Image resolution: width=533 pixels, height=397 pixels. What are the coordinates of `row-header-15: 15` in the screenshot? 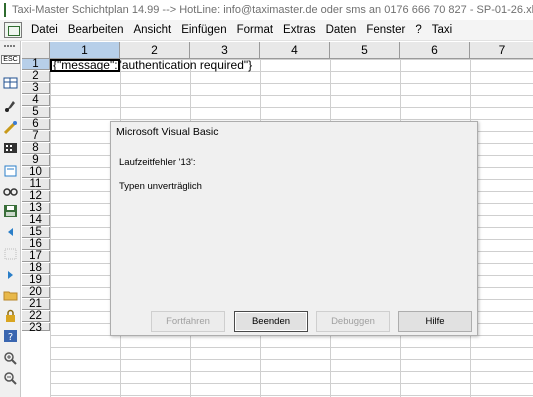 It's located at (36, 232).